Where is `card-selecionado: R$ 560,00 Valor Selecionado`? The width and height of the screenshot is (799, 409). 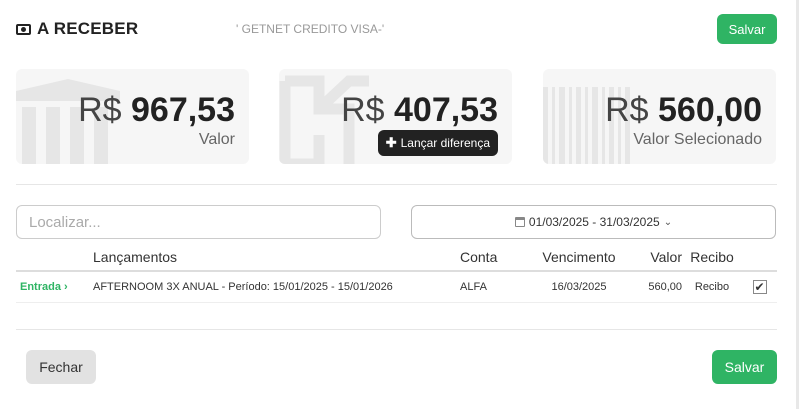
card-selecionado: R$ 560,00 Valor Selecionado is located at coordinates (659, 116).